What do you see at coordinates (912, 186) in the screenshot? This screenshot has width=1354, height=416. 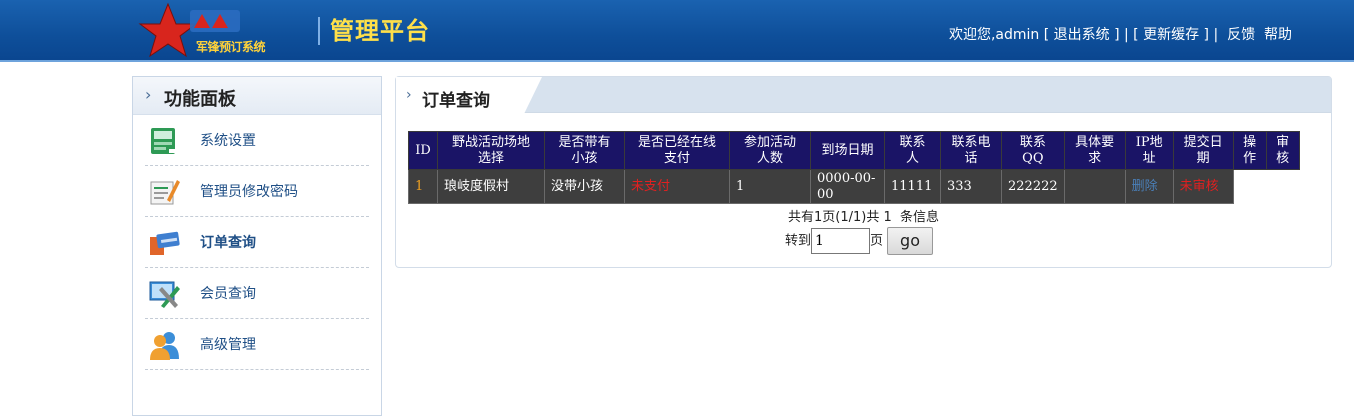 I see `cell-contact: 11111` at bounding box center [912, 186].